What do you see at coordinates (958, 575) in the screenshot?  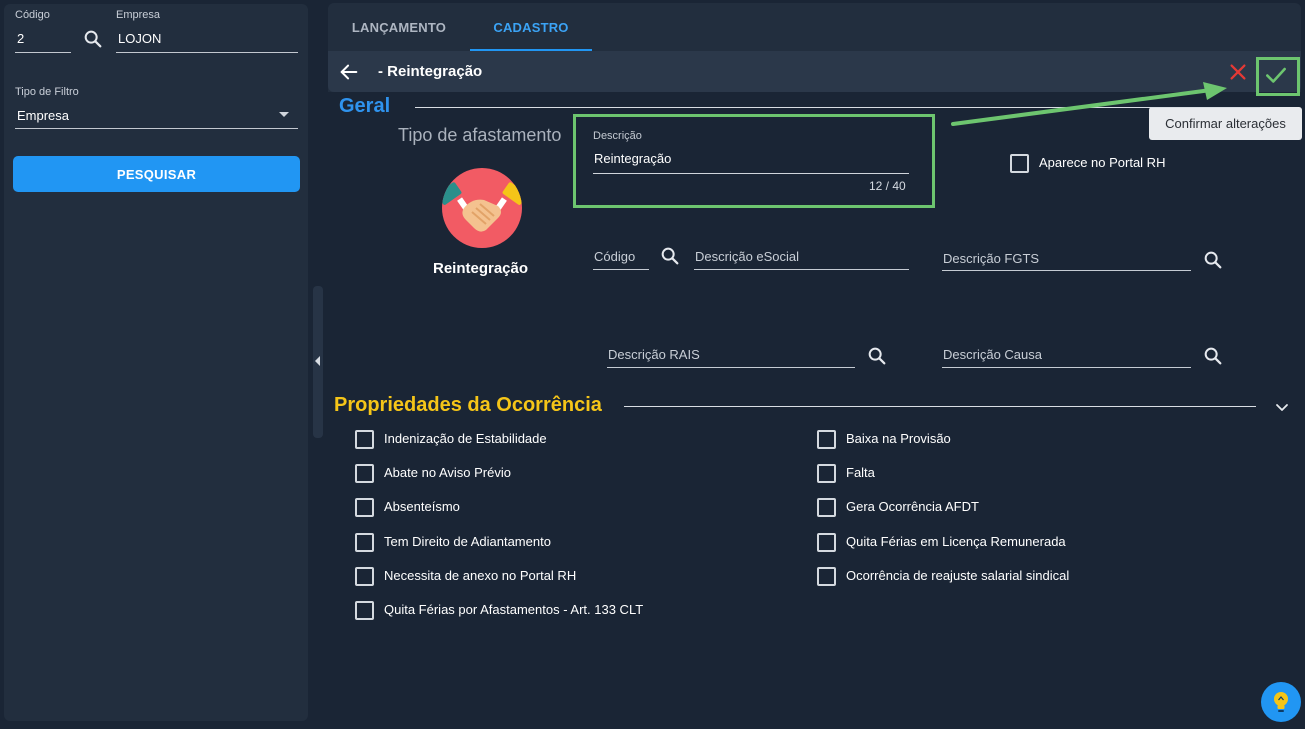 I see `prop-label: Ocorrência de reajuste salarial sindical` at bounding box center [958, 575].